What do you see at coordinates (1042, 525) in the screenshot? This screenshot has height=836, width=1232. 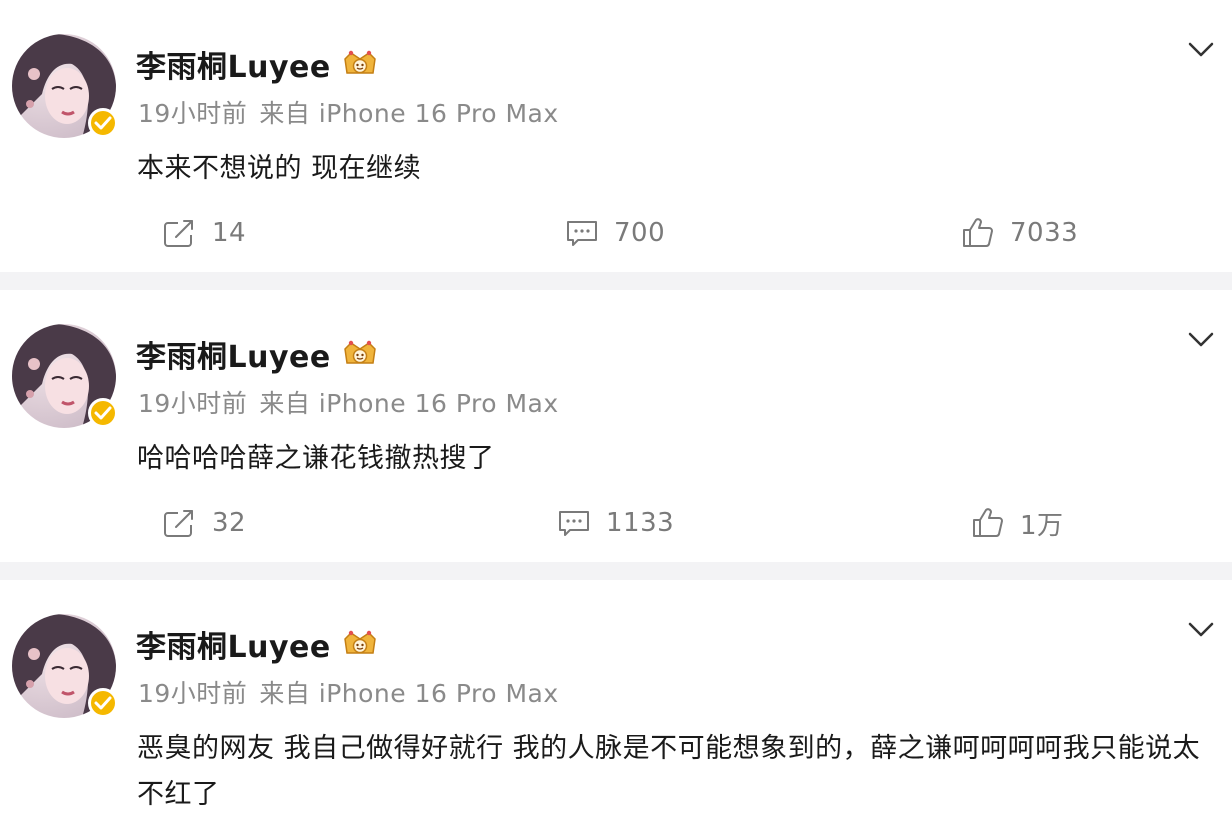 I see `like-count: 1万` at bounding box center [1042, 525].